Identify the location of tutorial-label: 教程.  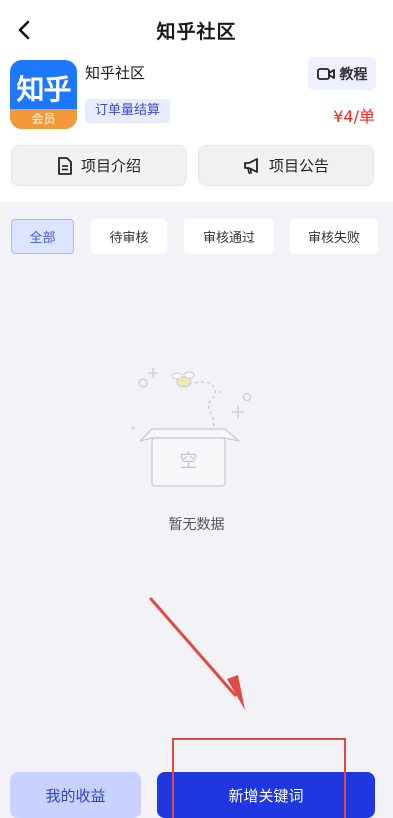
(353, 74).